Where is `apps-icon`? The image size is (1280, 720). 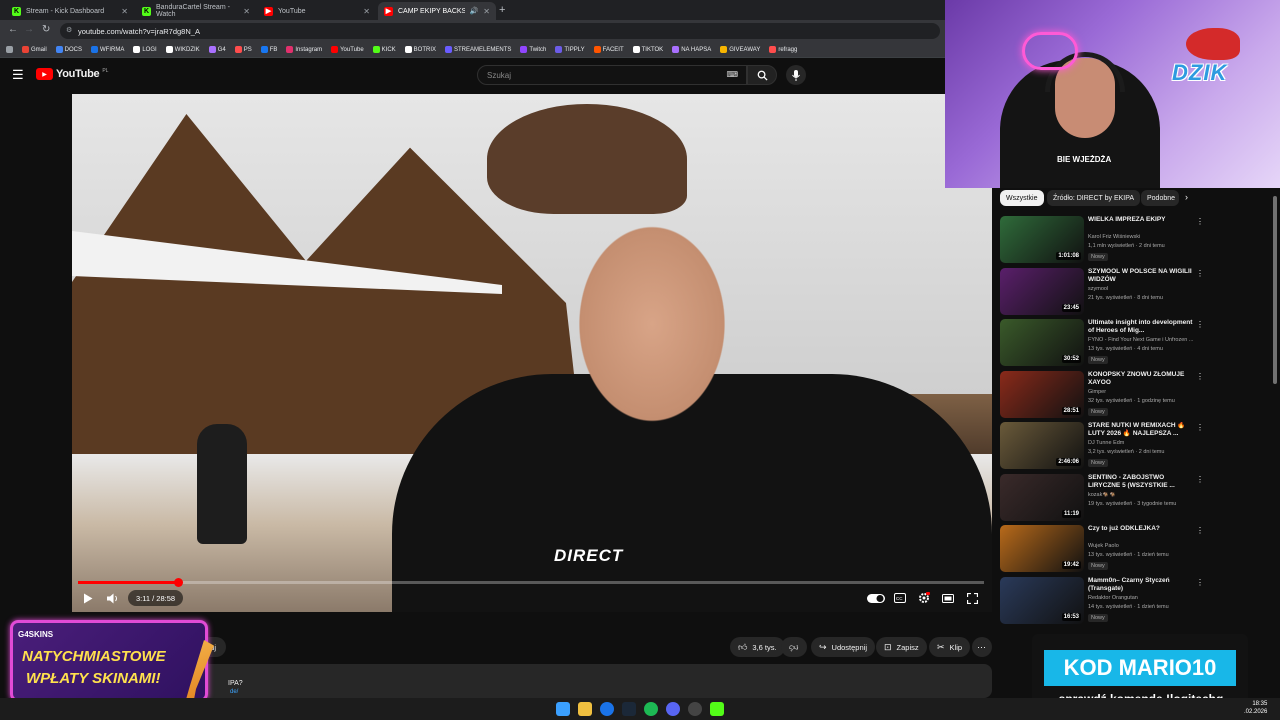 apps-icon is located at coordinates (9, 49).